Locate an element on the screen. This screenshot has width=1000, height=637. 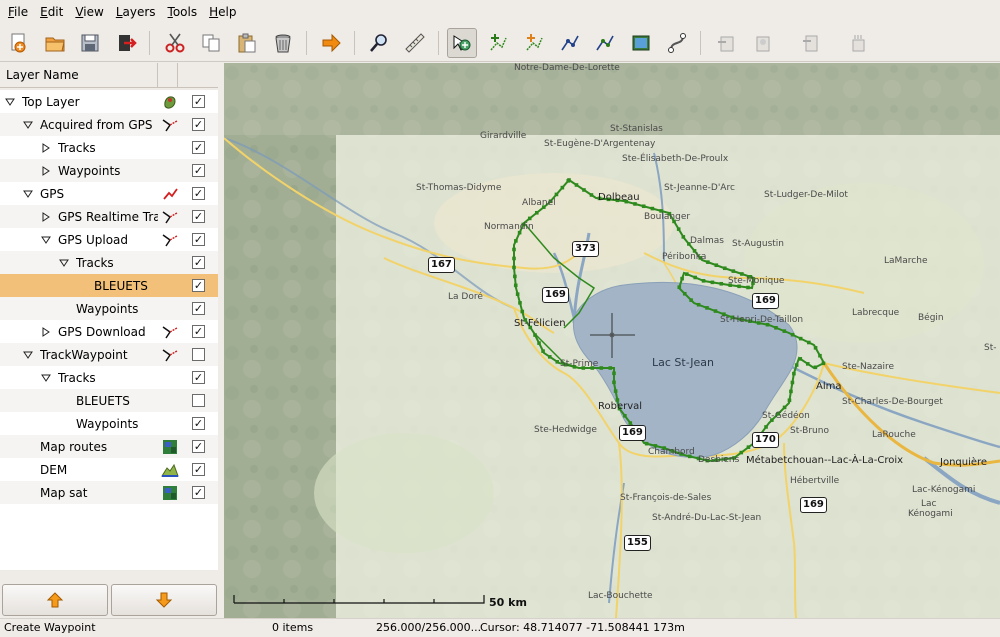
layer-row: GPS Realtime Trac ✓ is located at coordinates (109, 216).